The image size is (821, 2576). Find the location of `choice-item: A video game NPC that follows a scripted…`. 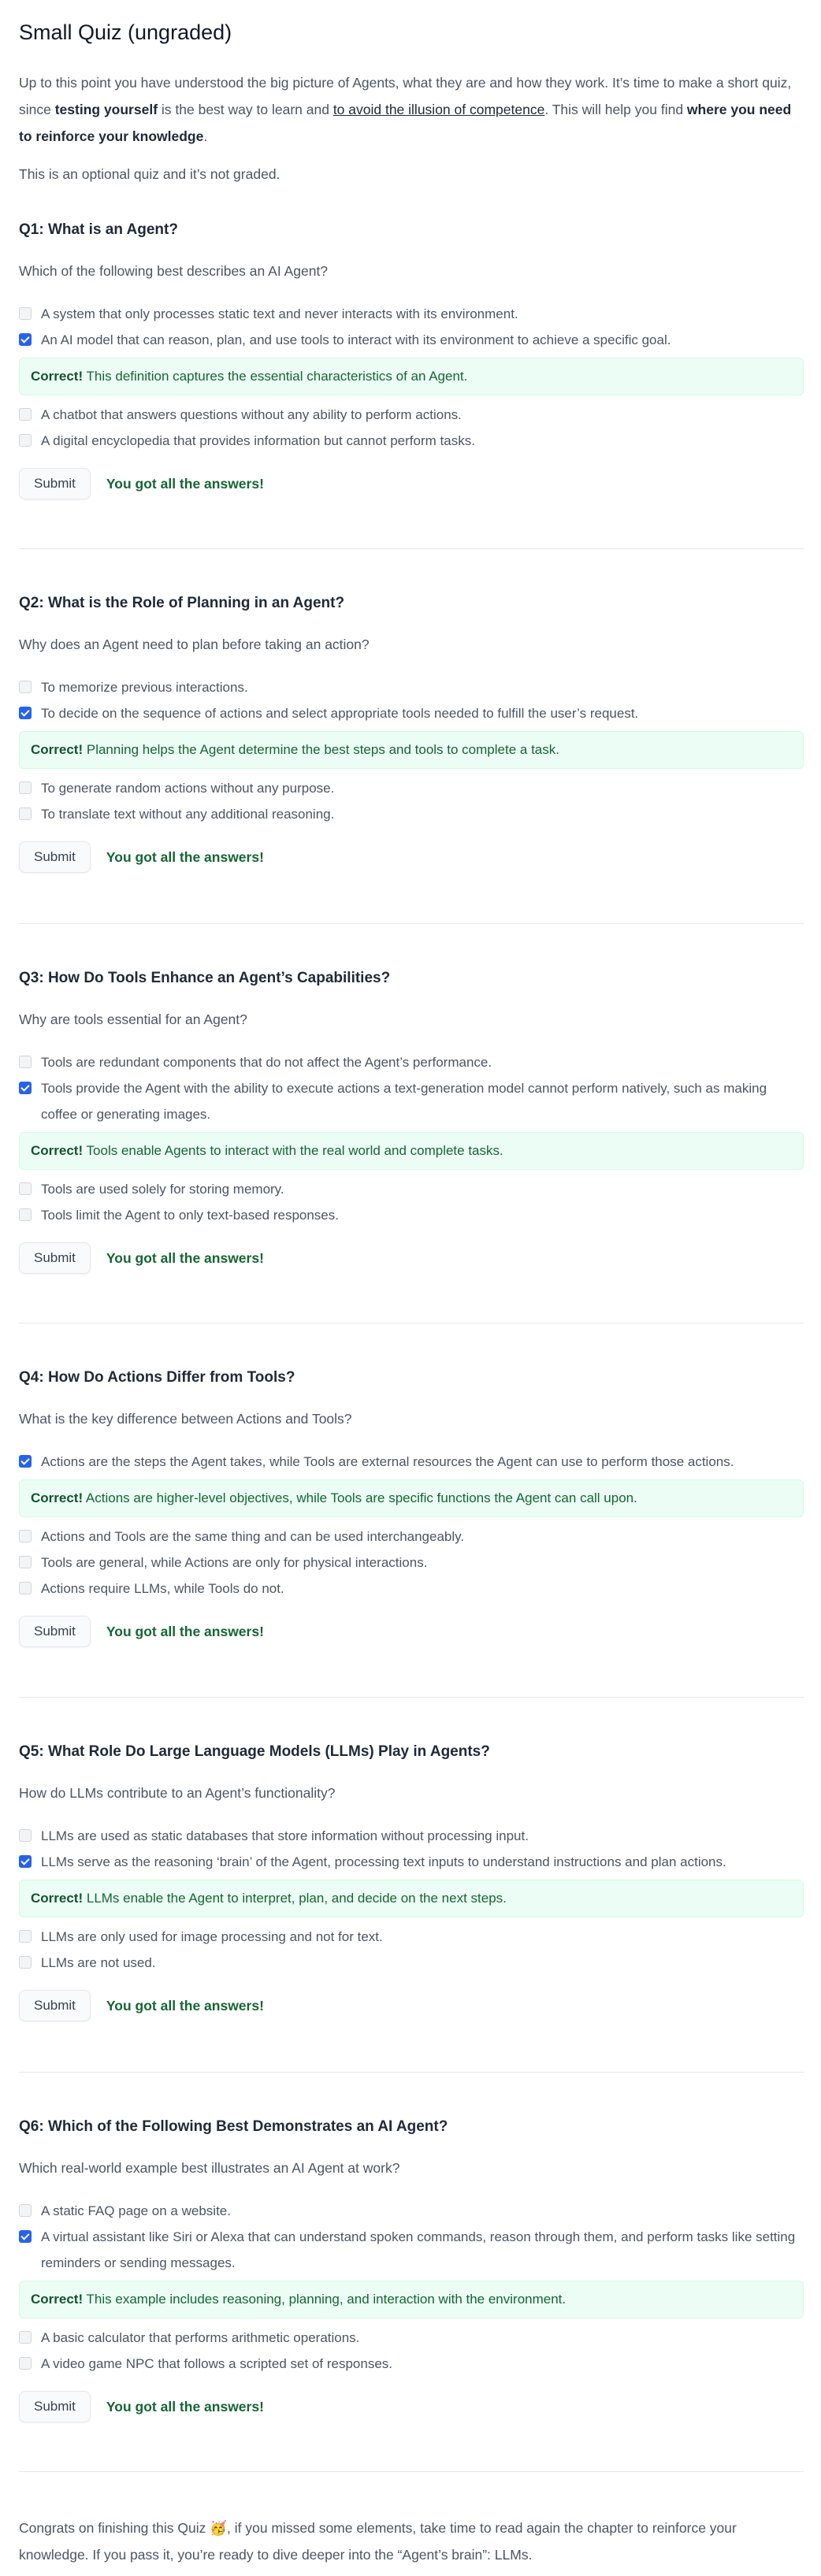

choice-item: A video game NPC that follows a scripted… is located at coordinates (411, 2364).